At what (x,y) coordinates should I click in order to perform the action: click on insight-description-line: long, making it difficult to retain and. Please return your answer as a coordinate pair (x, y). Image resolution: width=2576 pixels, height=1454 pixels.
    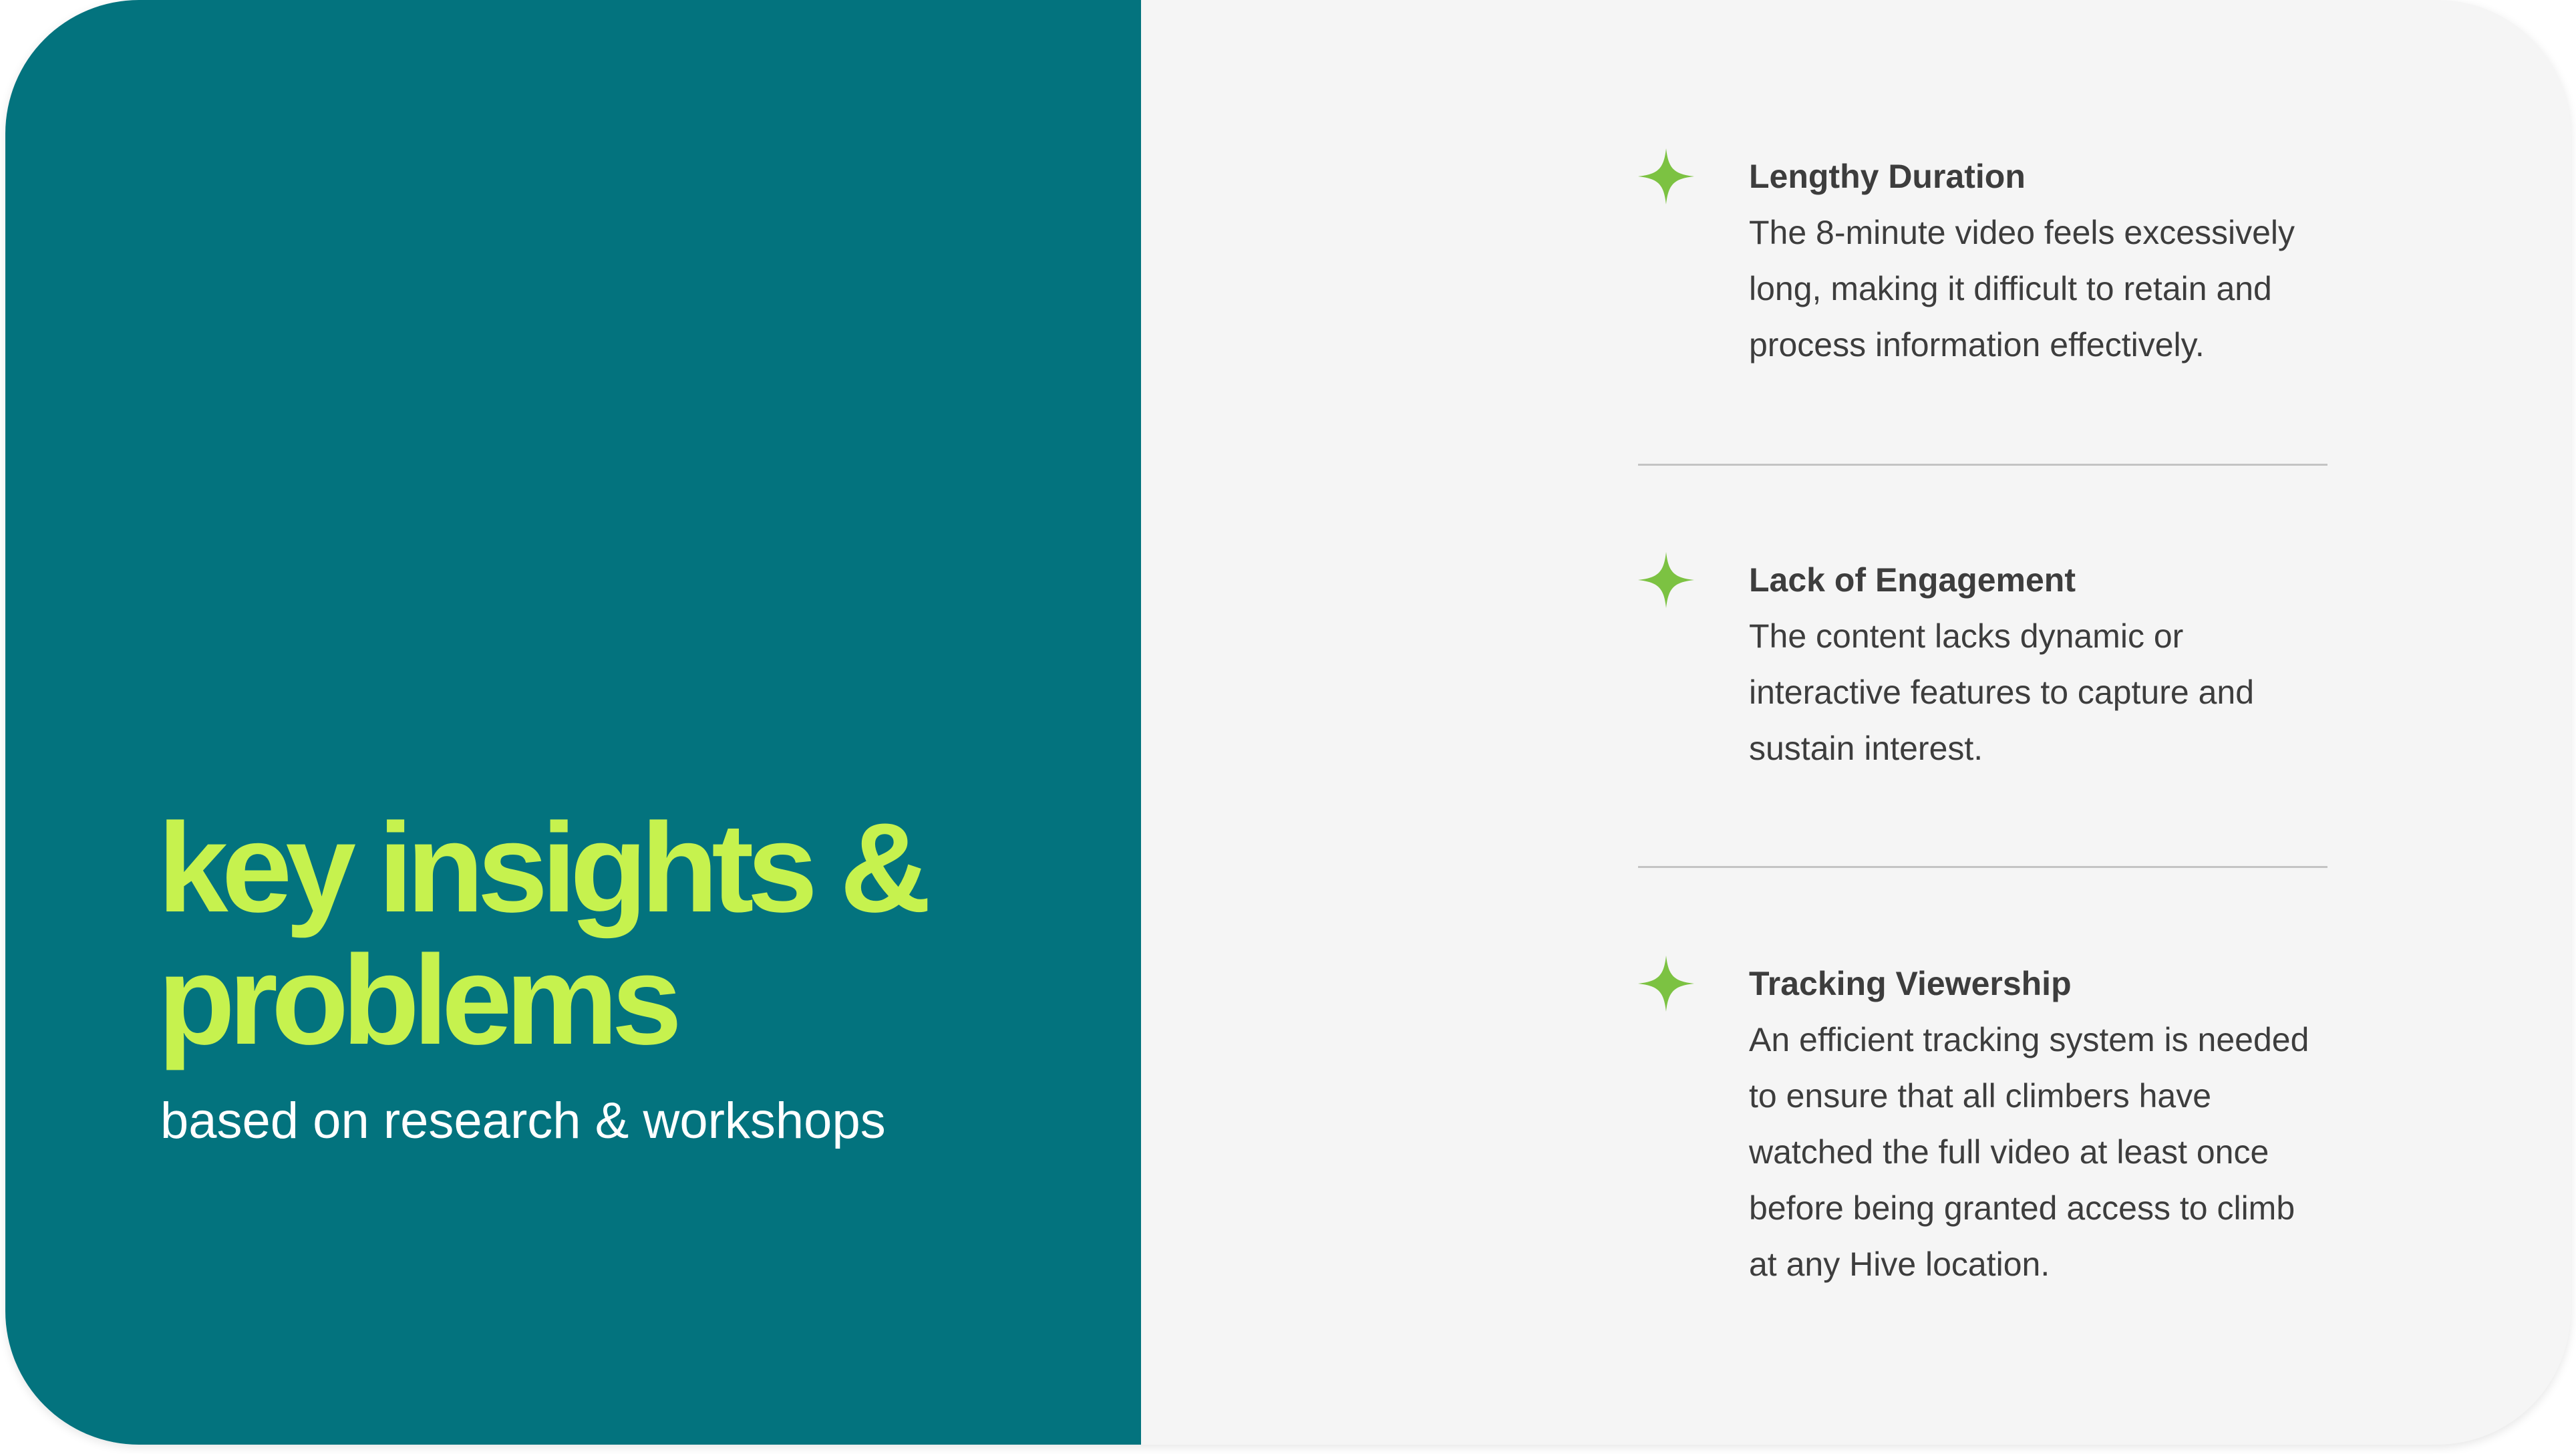
    Looking at the image, I should click on (2010, 289).